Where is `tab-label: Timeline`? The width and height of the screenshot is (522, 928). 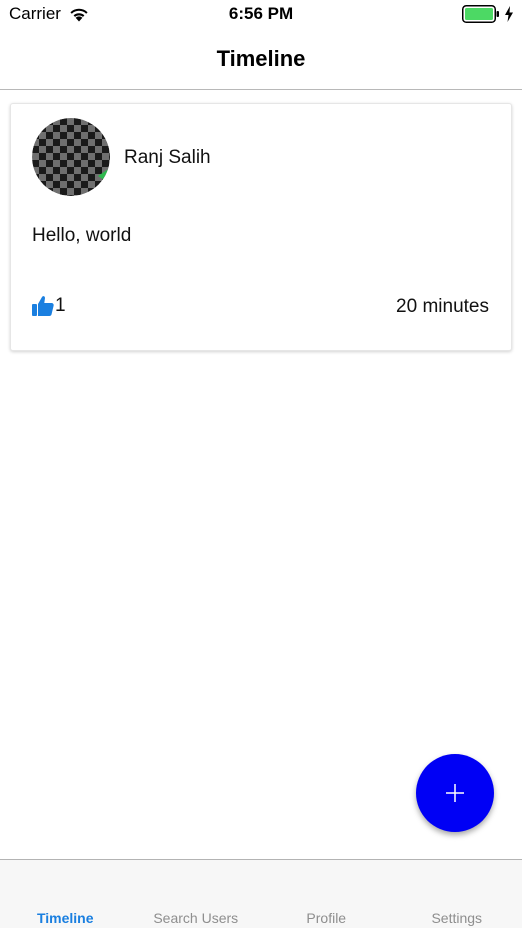 tab-label: Timeline is located at coordinates (65, 918).